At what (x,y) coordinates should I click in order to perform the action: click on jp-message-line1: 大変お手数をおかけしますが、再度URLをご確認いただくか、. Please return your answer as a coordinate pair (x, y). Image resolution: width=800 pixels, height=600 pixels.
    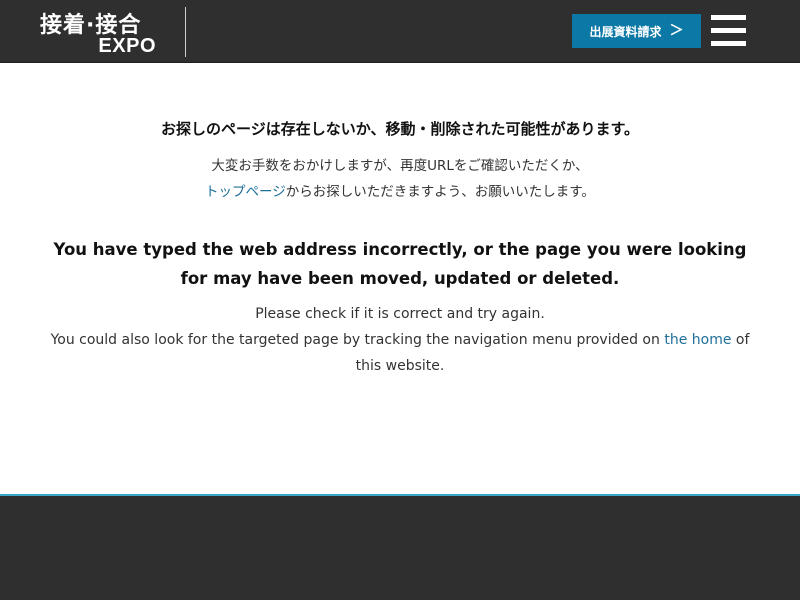
    Looking at the image, I should click on (400, 166).